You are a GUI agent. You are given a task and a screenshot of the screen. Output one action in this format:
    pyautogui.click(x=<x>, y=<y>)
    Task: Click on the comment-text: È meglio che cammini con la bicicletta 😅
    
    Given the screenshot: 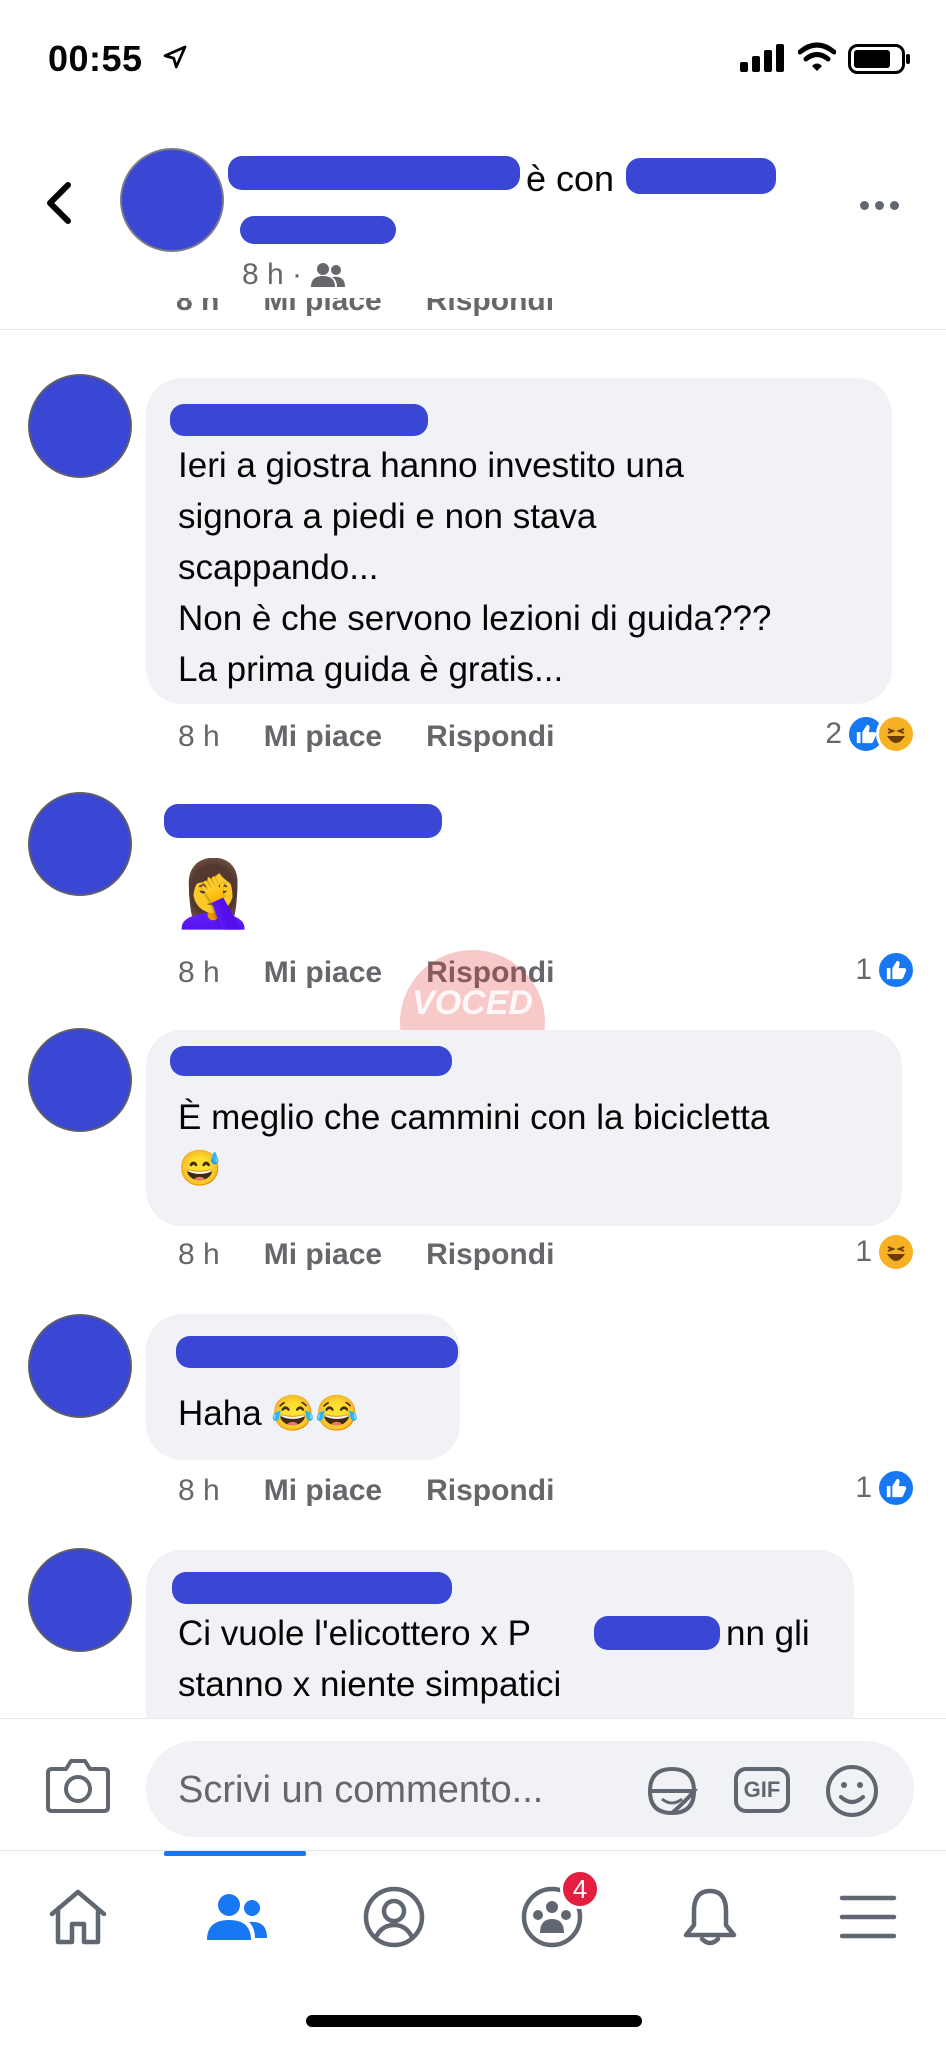 What is the action you would take?
    pyautogui.click(x=474, y=1143)
    